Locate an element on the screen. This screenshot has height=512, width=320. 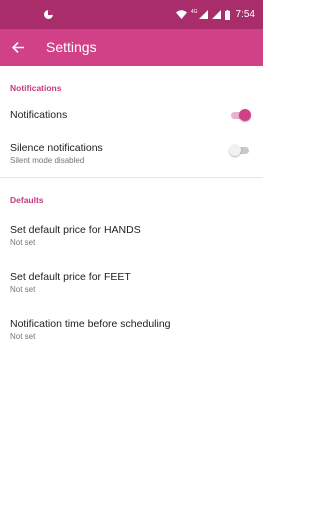
status-icons: 4G 7:54 is located at coordinates (215, 14).